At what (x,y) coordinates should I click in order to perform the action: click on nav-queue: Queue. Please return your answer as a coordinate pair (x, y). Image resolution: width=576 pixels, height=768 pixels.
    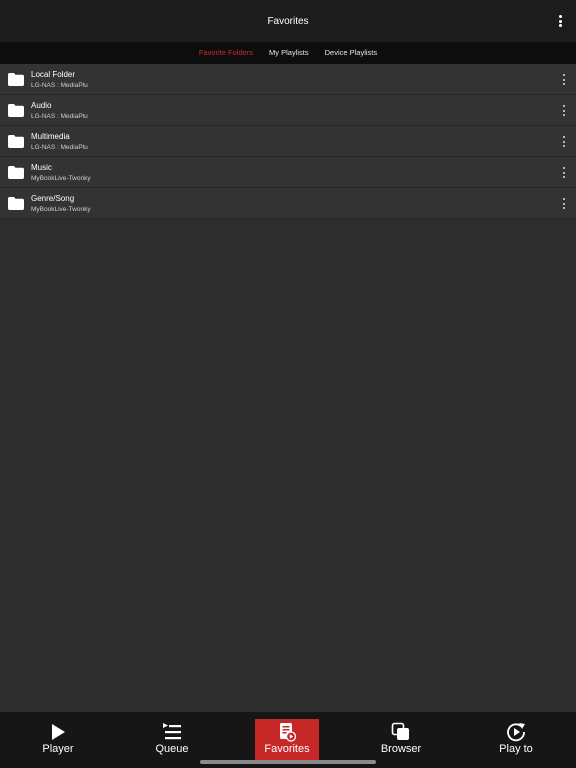
    Looking at the image, I should click on (172, 740).